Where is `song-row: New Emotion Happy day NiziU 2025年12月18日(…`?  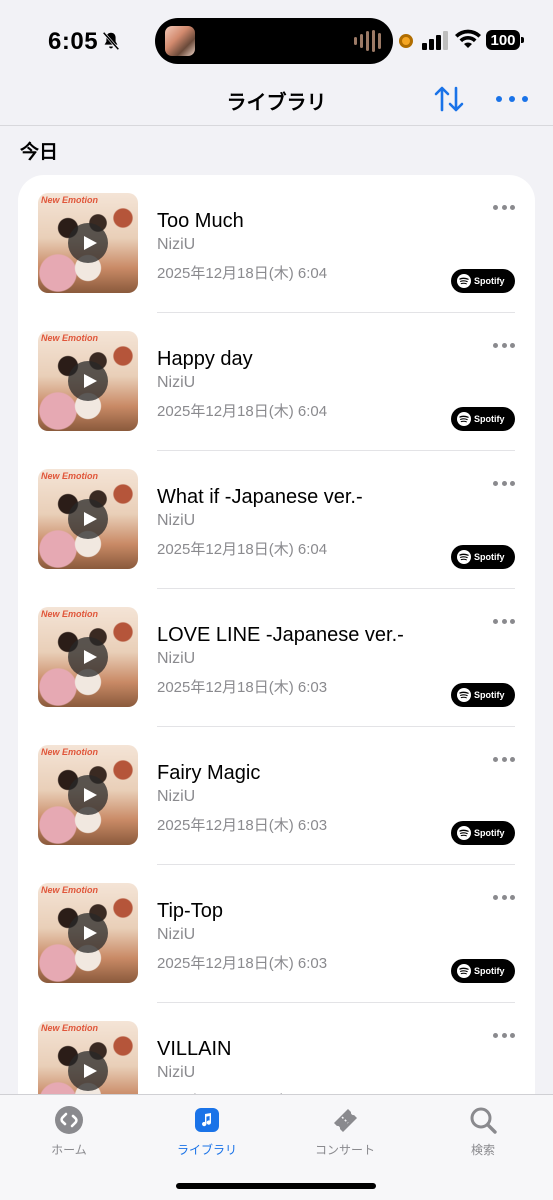
song-row: New Emotion Happy day NiziU 2025年12月18日(… is located at coordinates (276, 382).